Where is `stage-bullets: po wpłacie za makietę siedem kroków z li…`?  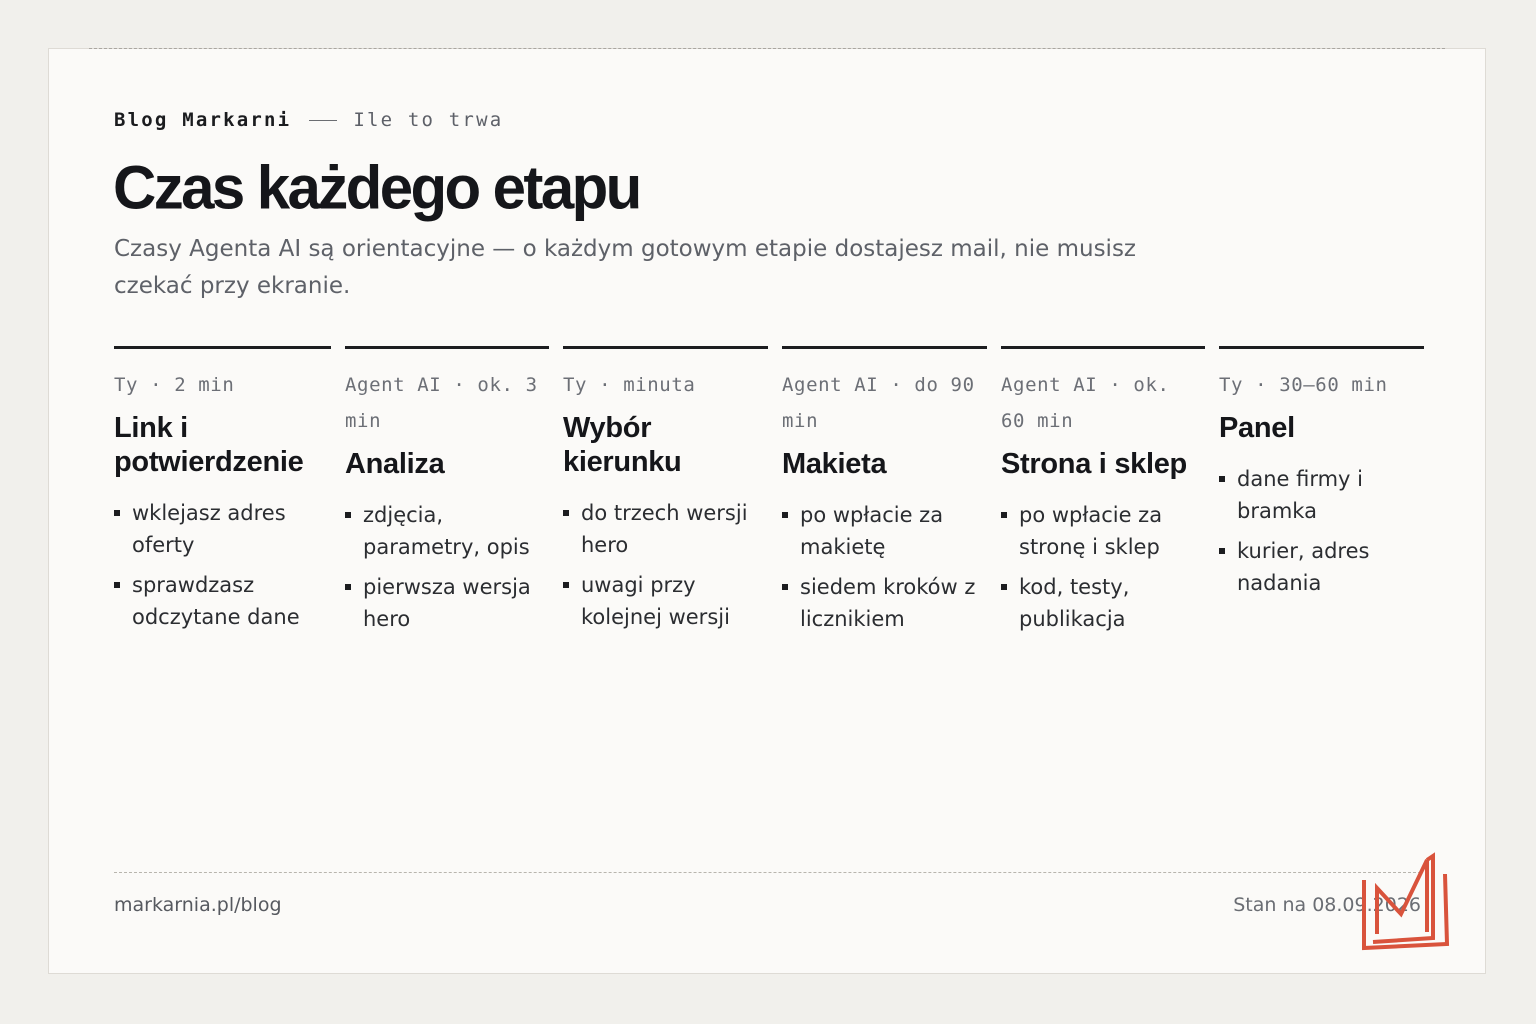
stage-bullets: po wpłacie za makietę siedem kroków z li… is located at coordinates (884, 567).